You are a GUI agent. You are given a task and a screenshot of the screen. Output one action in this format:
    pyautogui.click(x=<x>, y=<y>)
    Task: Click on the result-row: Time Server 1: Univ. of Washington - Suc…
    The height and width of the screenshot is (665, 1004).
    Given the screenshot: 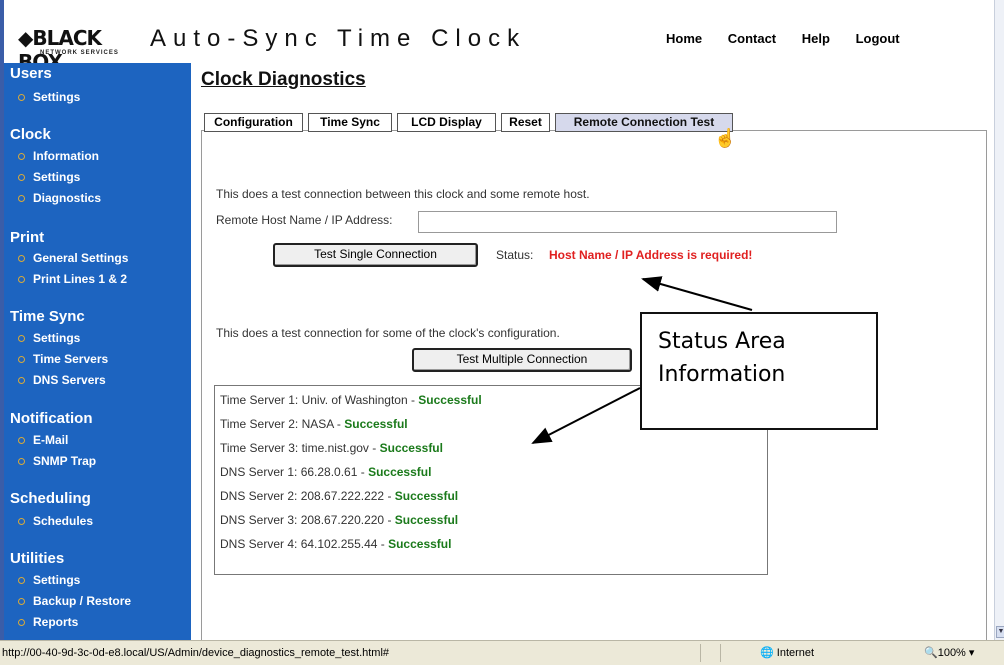 What is the action you would take?
    pyautogui.click(x=351, y=400)
    